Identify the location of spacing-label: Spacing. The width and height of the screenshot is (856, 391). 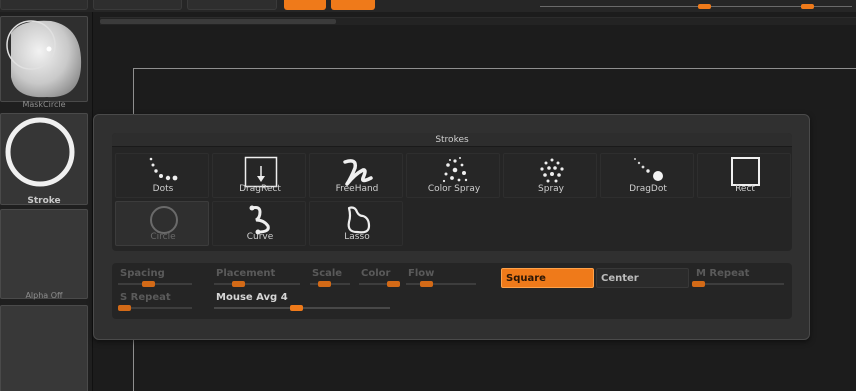
(142, 273).